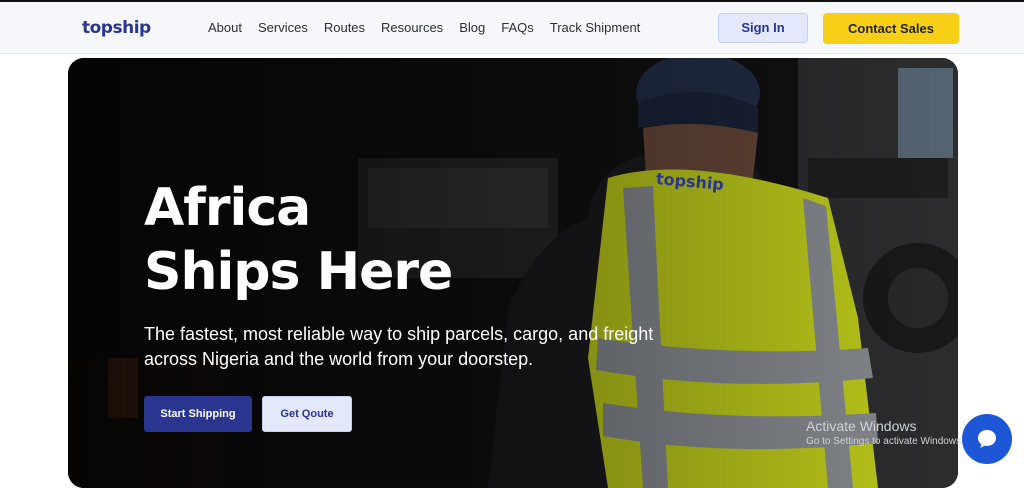  Describe the element at coordinates (116, 28) in the screenshot. I see `topship-logo: topship` at that location.